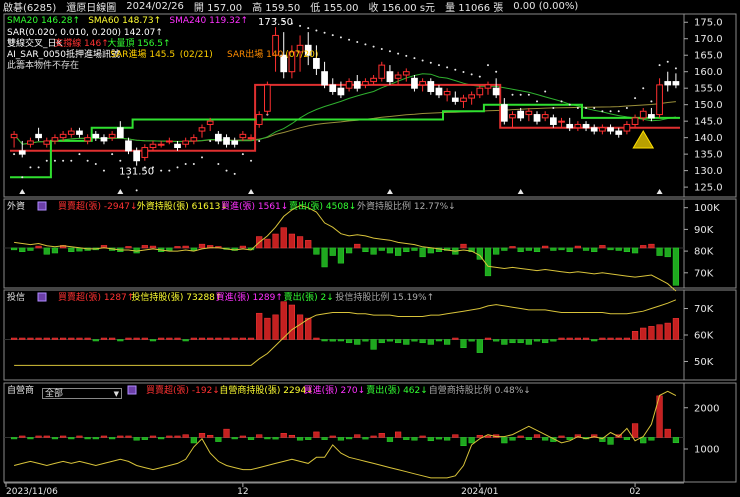  Describe the element at coordinates (384, 297) in the screenshot. I see `trust_panel-legend-4: 投信持股比例 15.19%↑` at that location.